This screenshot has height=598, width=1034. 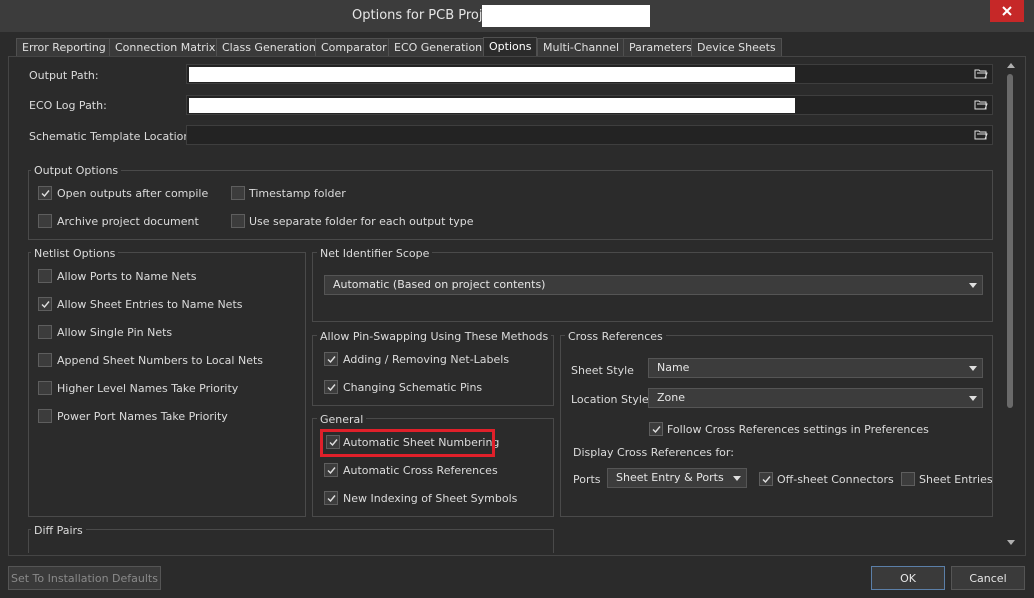 What do you see at coordinates (45, 221) in the screenshot?
I see `archive-project-checkbox` at bounding box center [45, 221].